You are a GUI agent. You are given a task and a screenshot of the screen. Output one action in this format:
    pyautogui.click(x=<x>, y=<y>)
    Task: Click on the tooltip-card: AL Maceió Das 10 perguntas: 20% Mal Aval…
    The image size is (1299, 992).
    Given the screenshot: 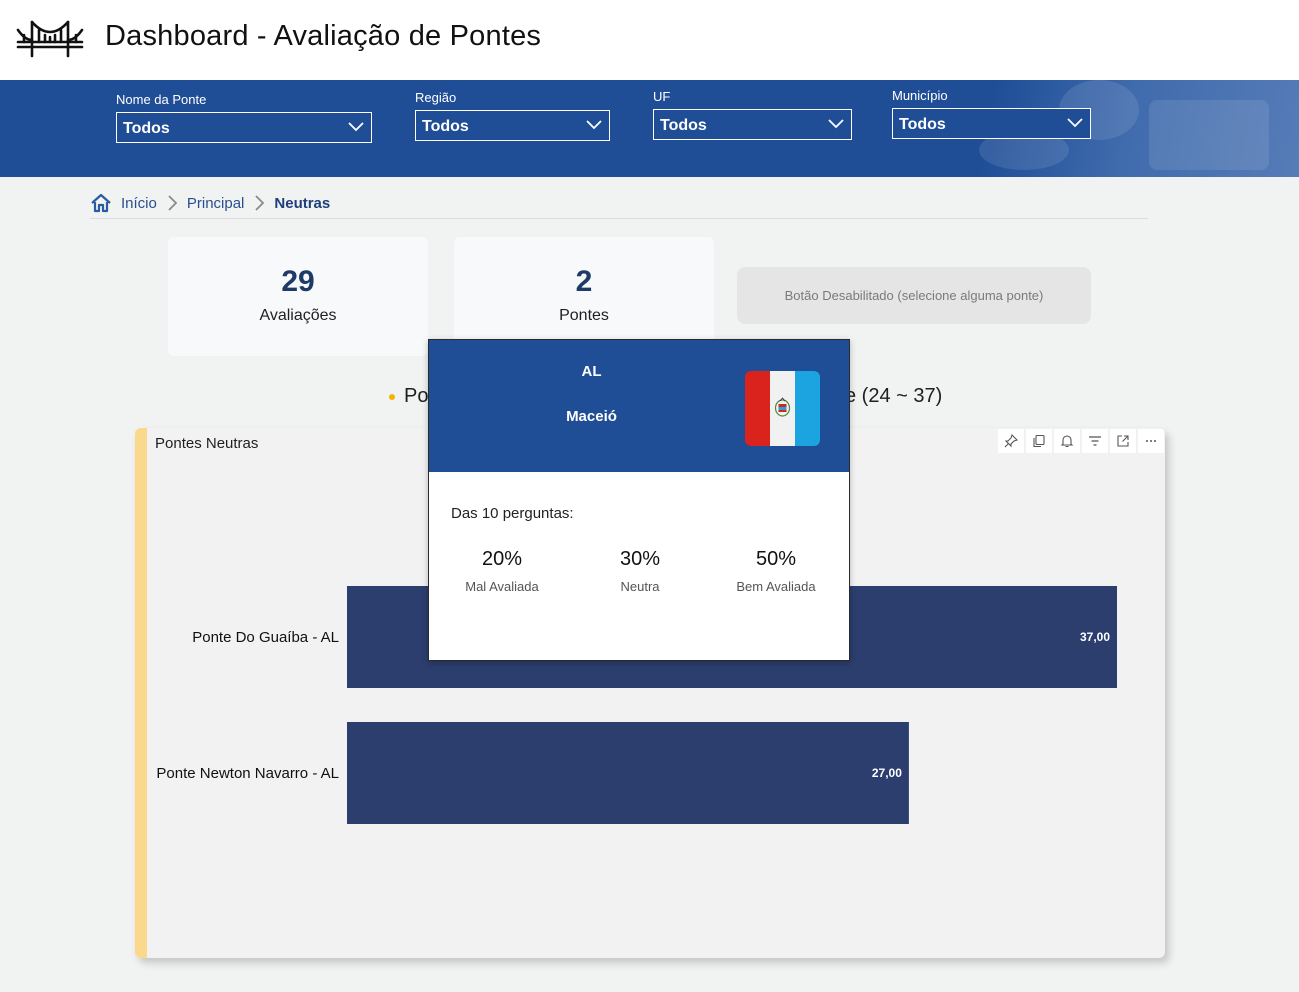 What is the action you would take?
    pyautogui.click(x=639, y=500)
    